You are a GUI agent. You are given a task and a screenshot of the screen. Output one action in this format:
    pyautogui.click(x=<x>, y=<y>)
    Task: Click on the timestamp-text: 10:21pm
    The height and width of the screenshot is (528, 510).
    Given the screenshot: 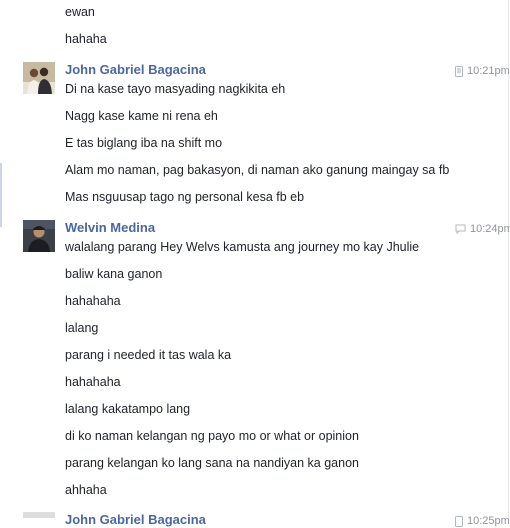 What is the action you would take?
    pyautogui.click(x=488, y=71)
    